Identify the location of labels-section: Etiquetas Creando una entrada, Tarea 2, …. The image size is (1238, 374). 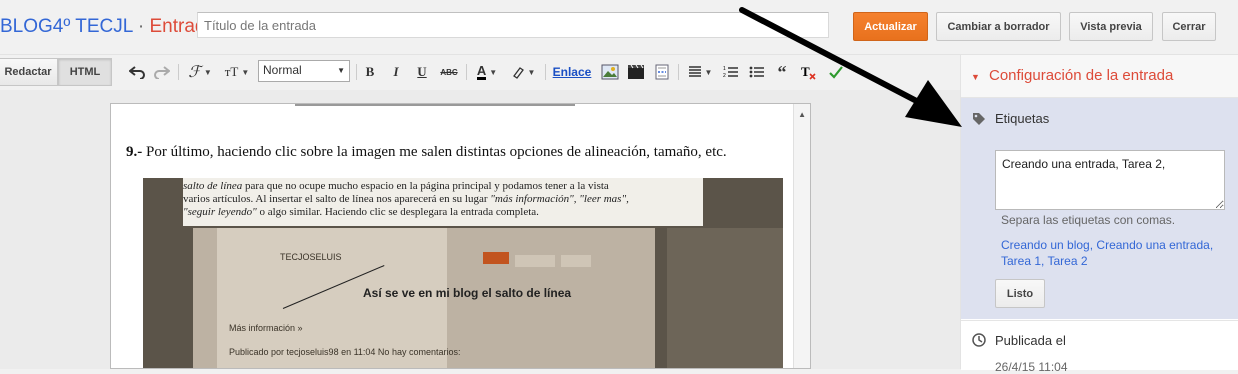
(1099, 208).